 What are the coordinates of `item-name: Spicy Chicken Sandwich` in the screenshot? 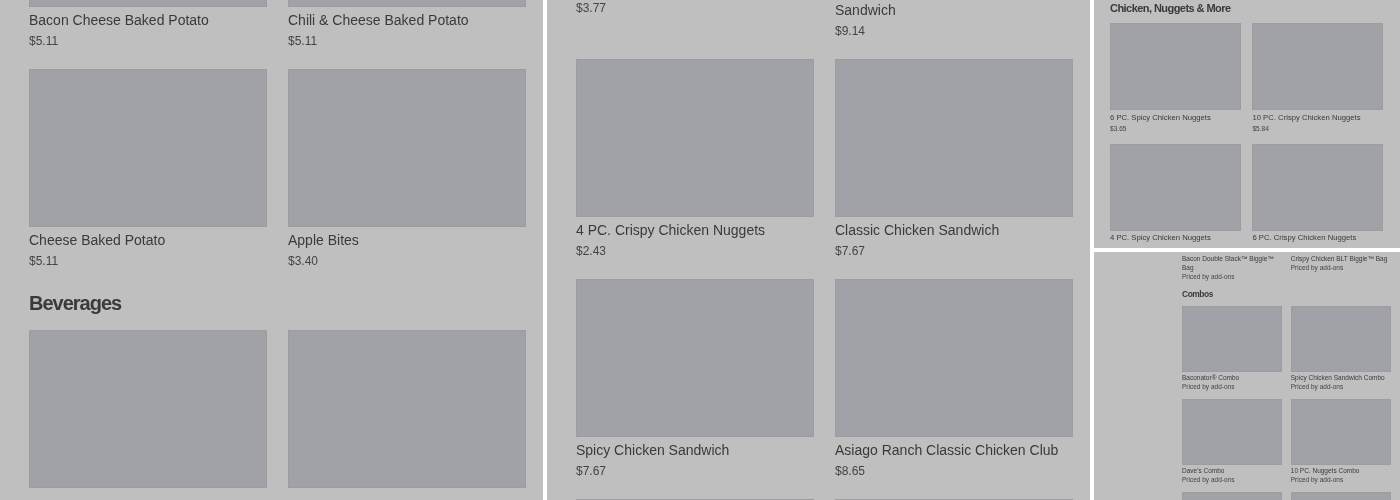 It's located at (695, 450).